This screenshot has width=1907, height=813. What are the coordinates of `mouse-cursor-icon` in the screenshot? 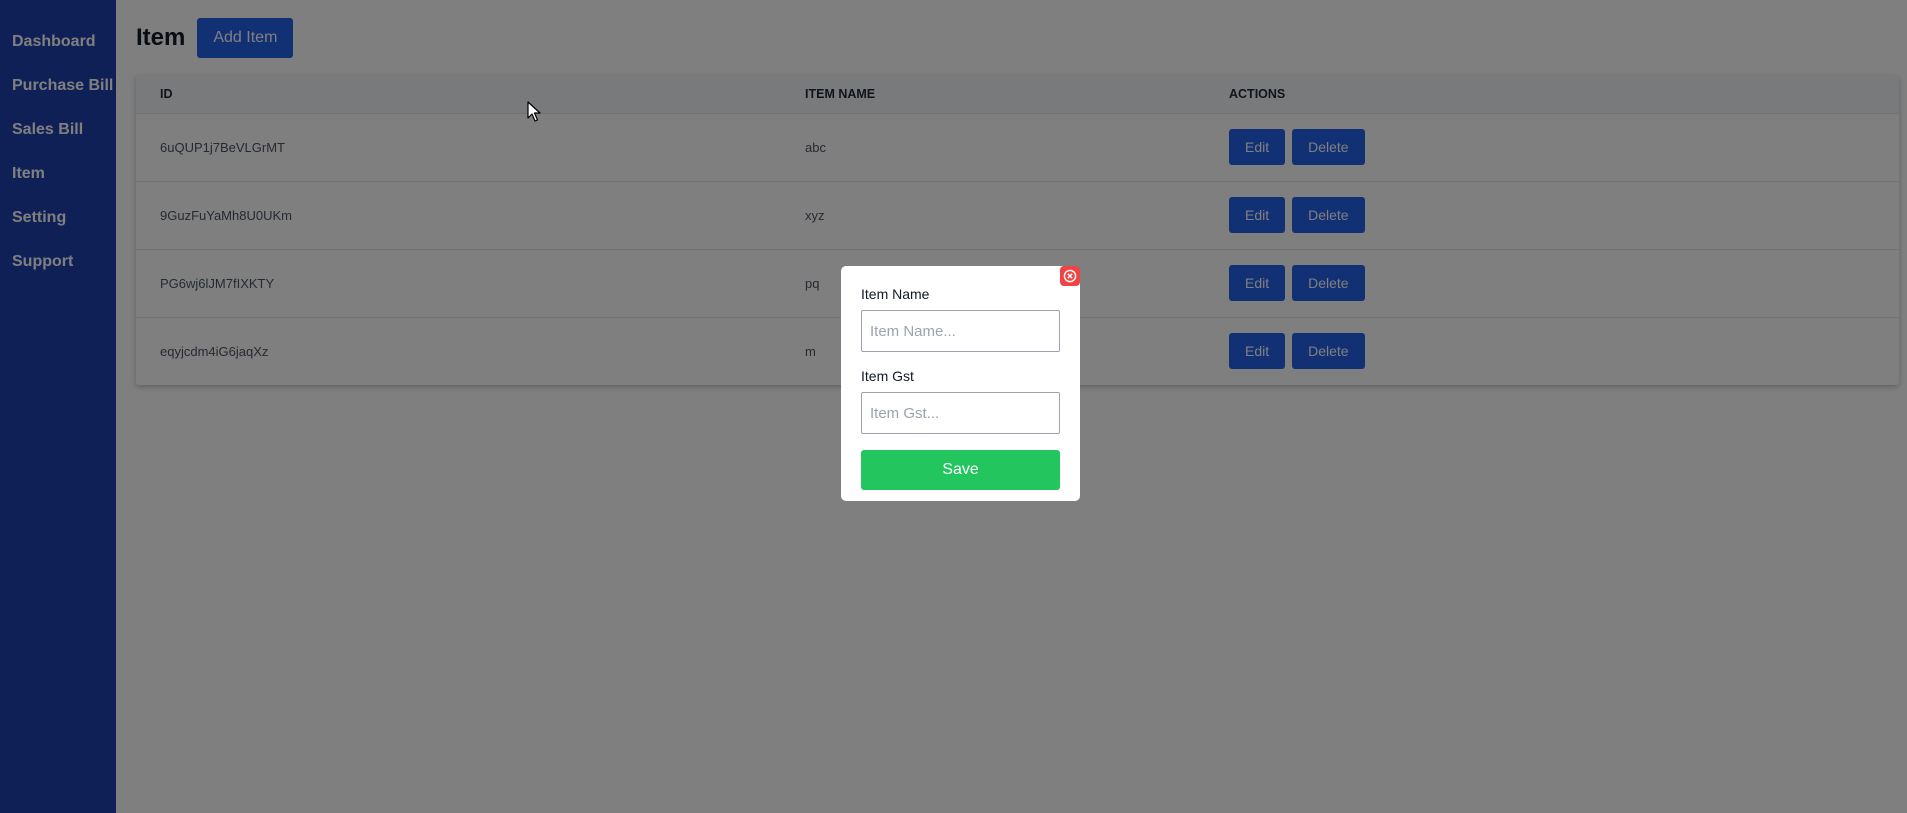 It's located at (534, 111).